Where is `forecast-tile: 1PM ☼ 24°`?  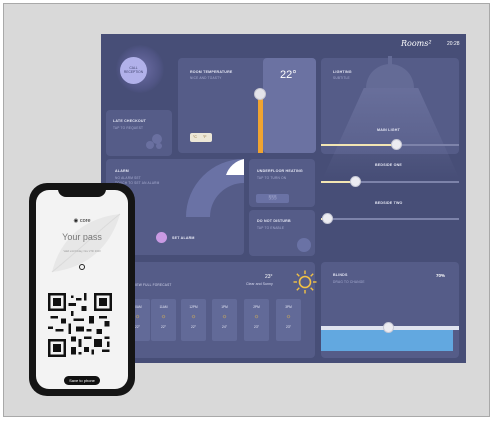
forecast-tile: 1PM ☼ 24° is located at coordinates (224, 320).